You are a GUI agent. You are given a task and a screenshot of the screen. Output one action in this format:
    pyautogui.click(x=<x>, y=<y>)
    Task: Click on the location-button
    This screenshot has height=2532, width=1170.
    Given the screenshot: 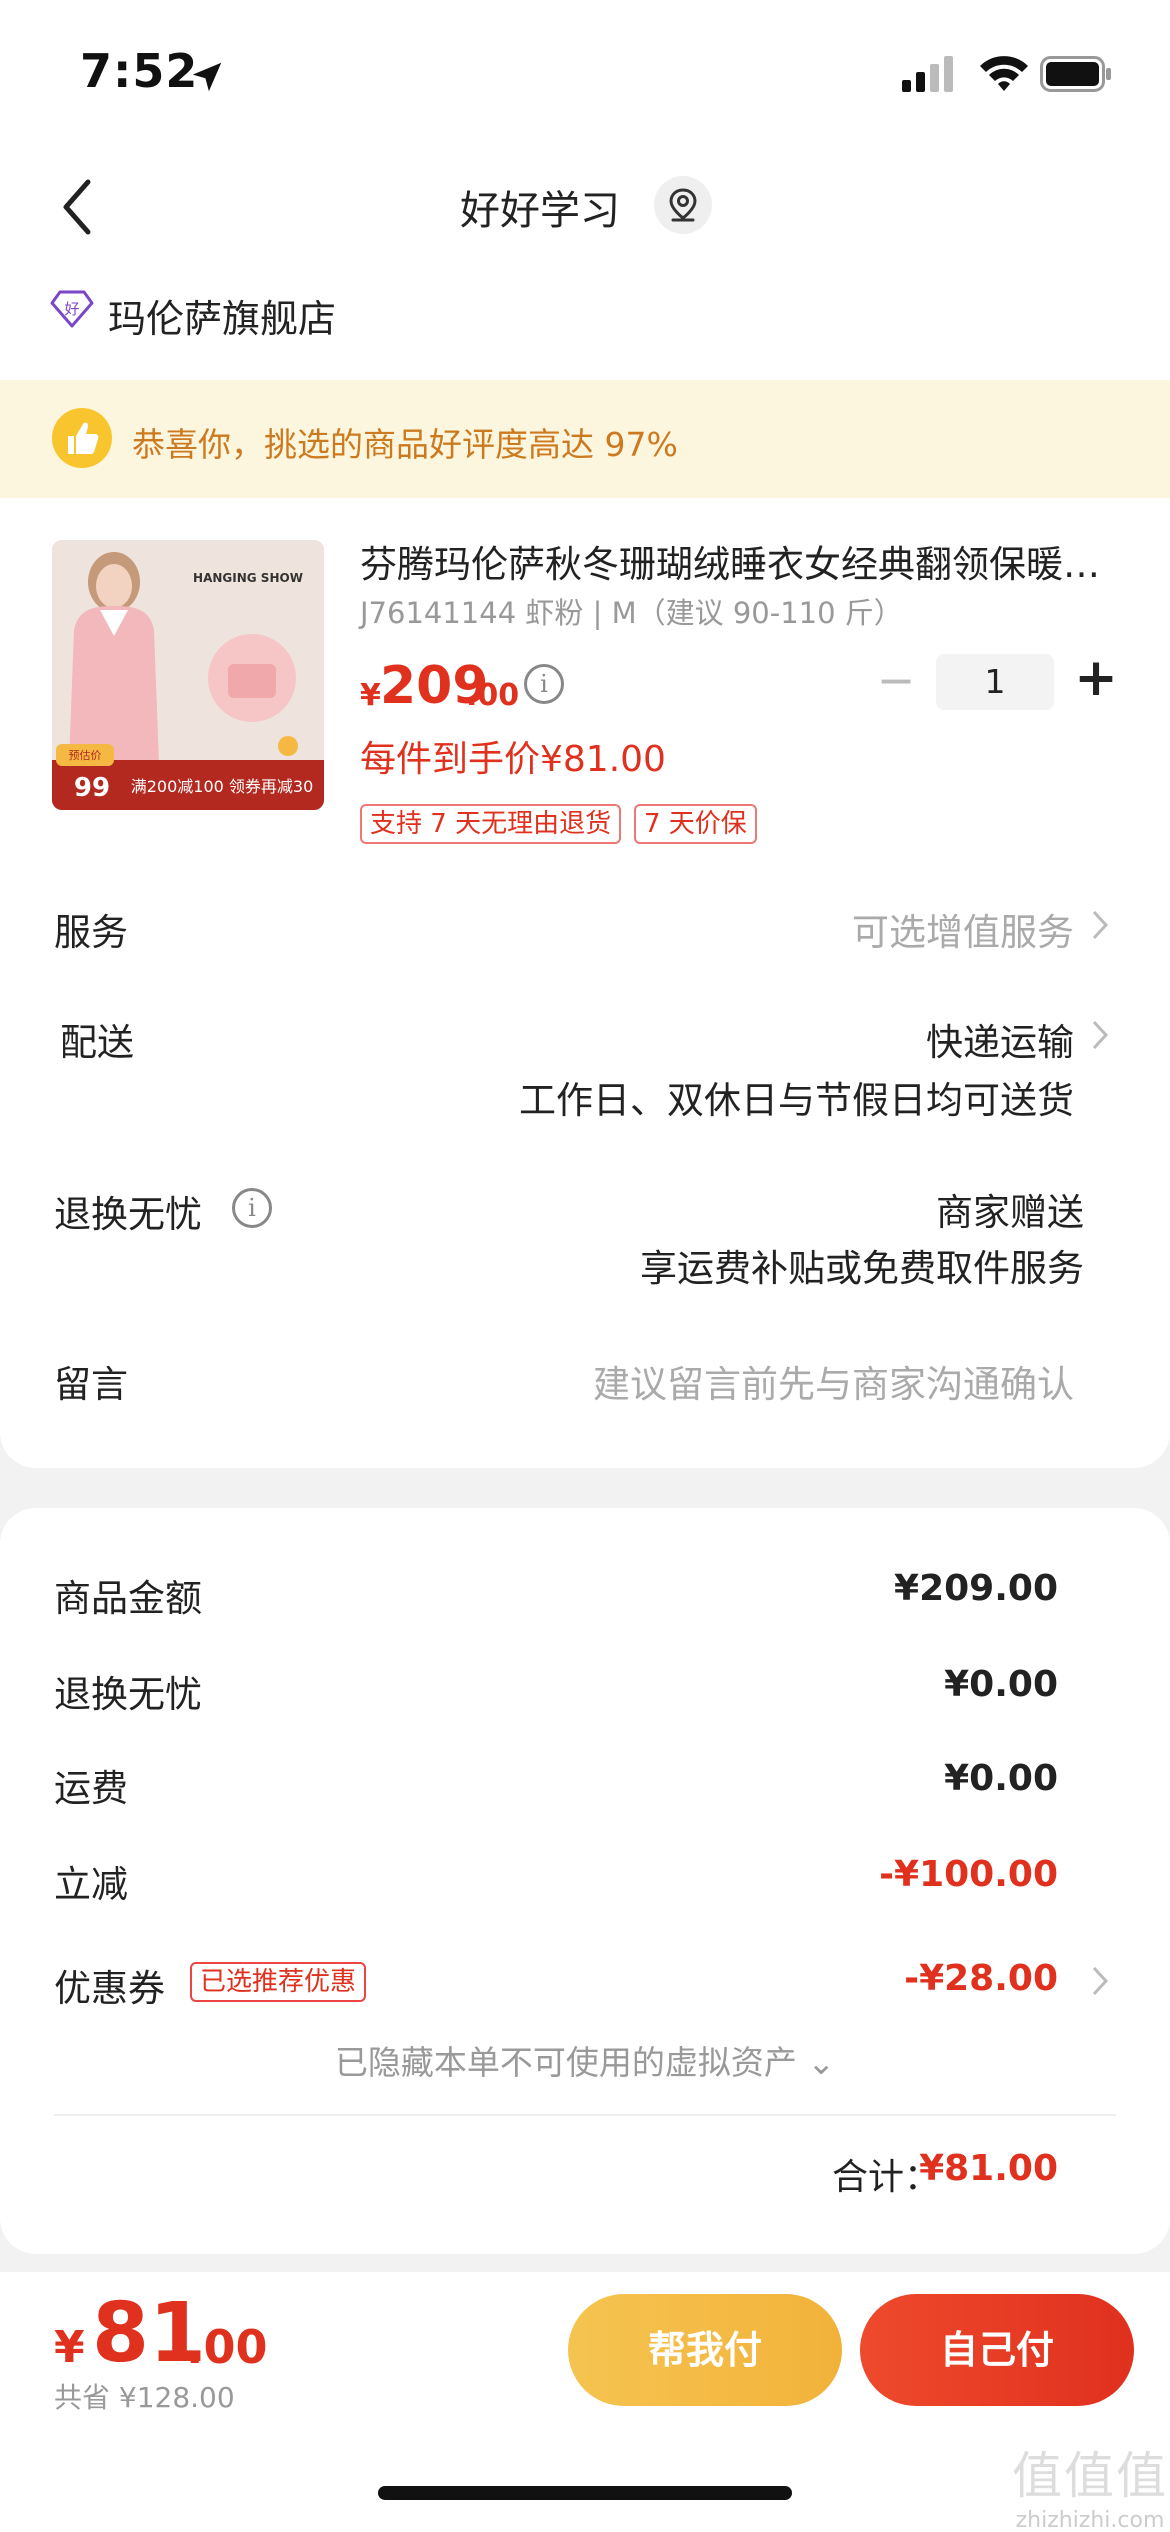 What is the action you would take?
    pyautogui.click(x=683, y=205)
    